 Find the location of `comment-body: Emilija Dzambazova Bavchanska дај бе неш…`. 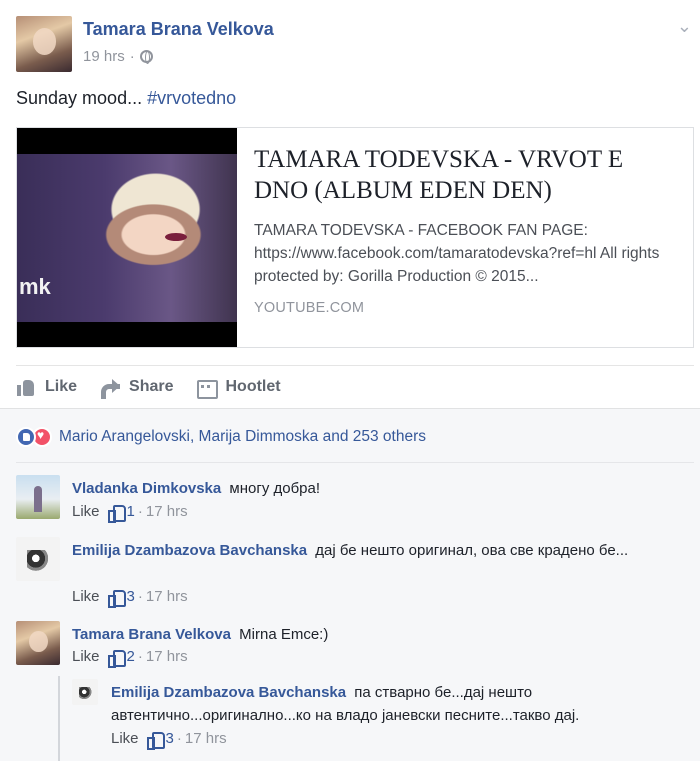

comment-body: Emilija Dzambazova Bavchanska дај бе неш… is located at coordinates (381, 550).